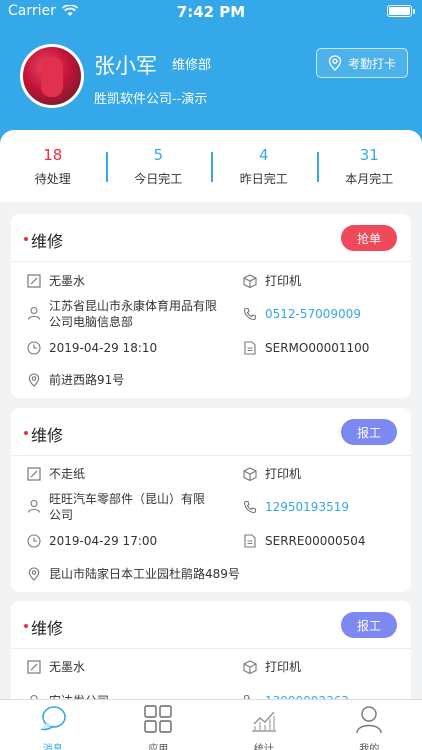 The image size is (422, 750). I want to click on phone-row: 0512-57009009, so click(302, 314).